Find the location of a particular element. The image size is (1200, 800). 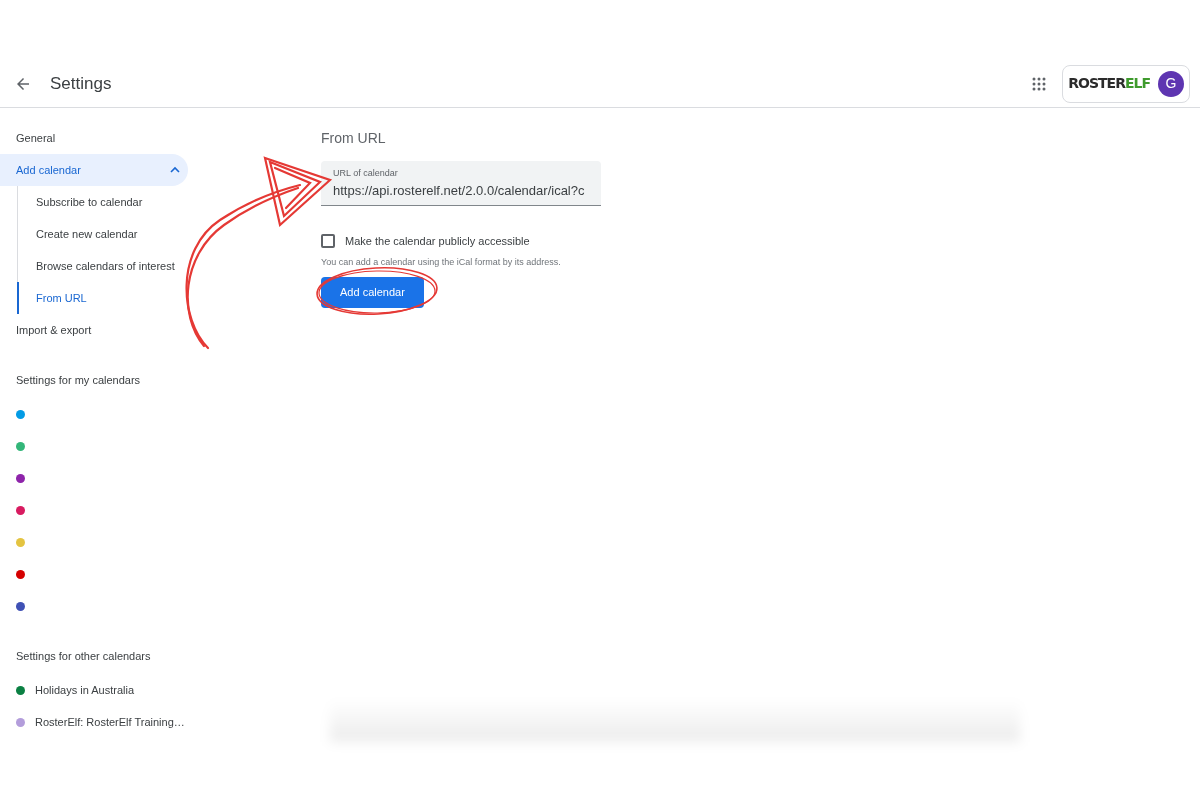

checkbox is located at coordinates (328, 241).